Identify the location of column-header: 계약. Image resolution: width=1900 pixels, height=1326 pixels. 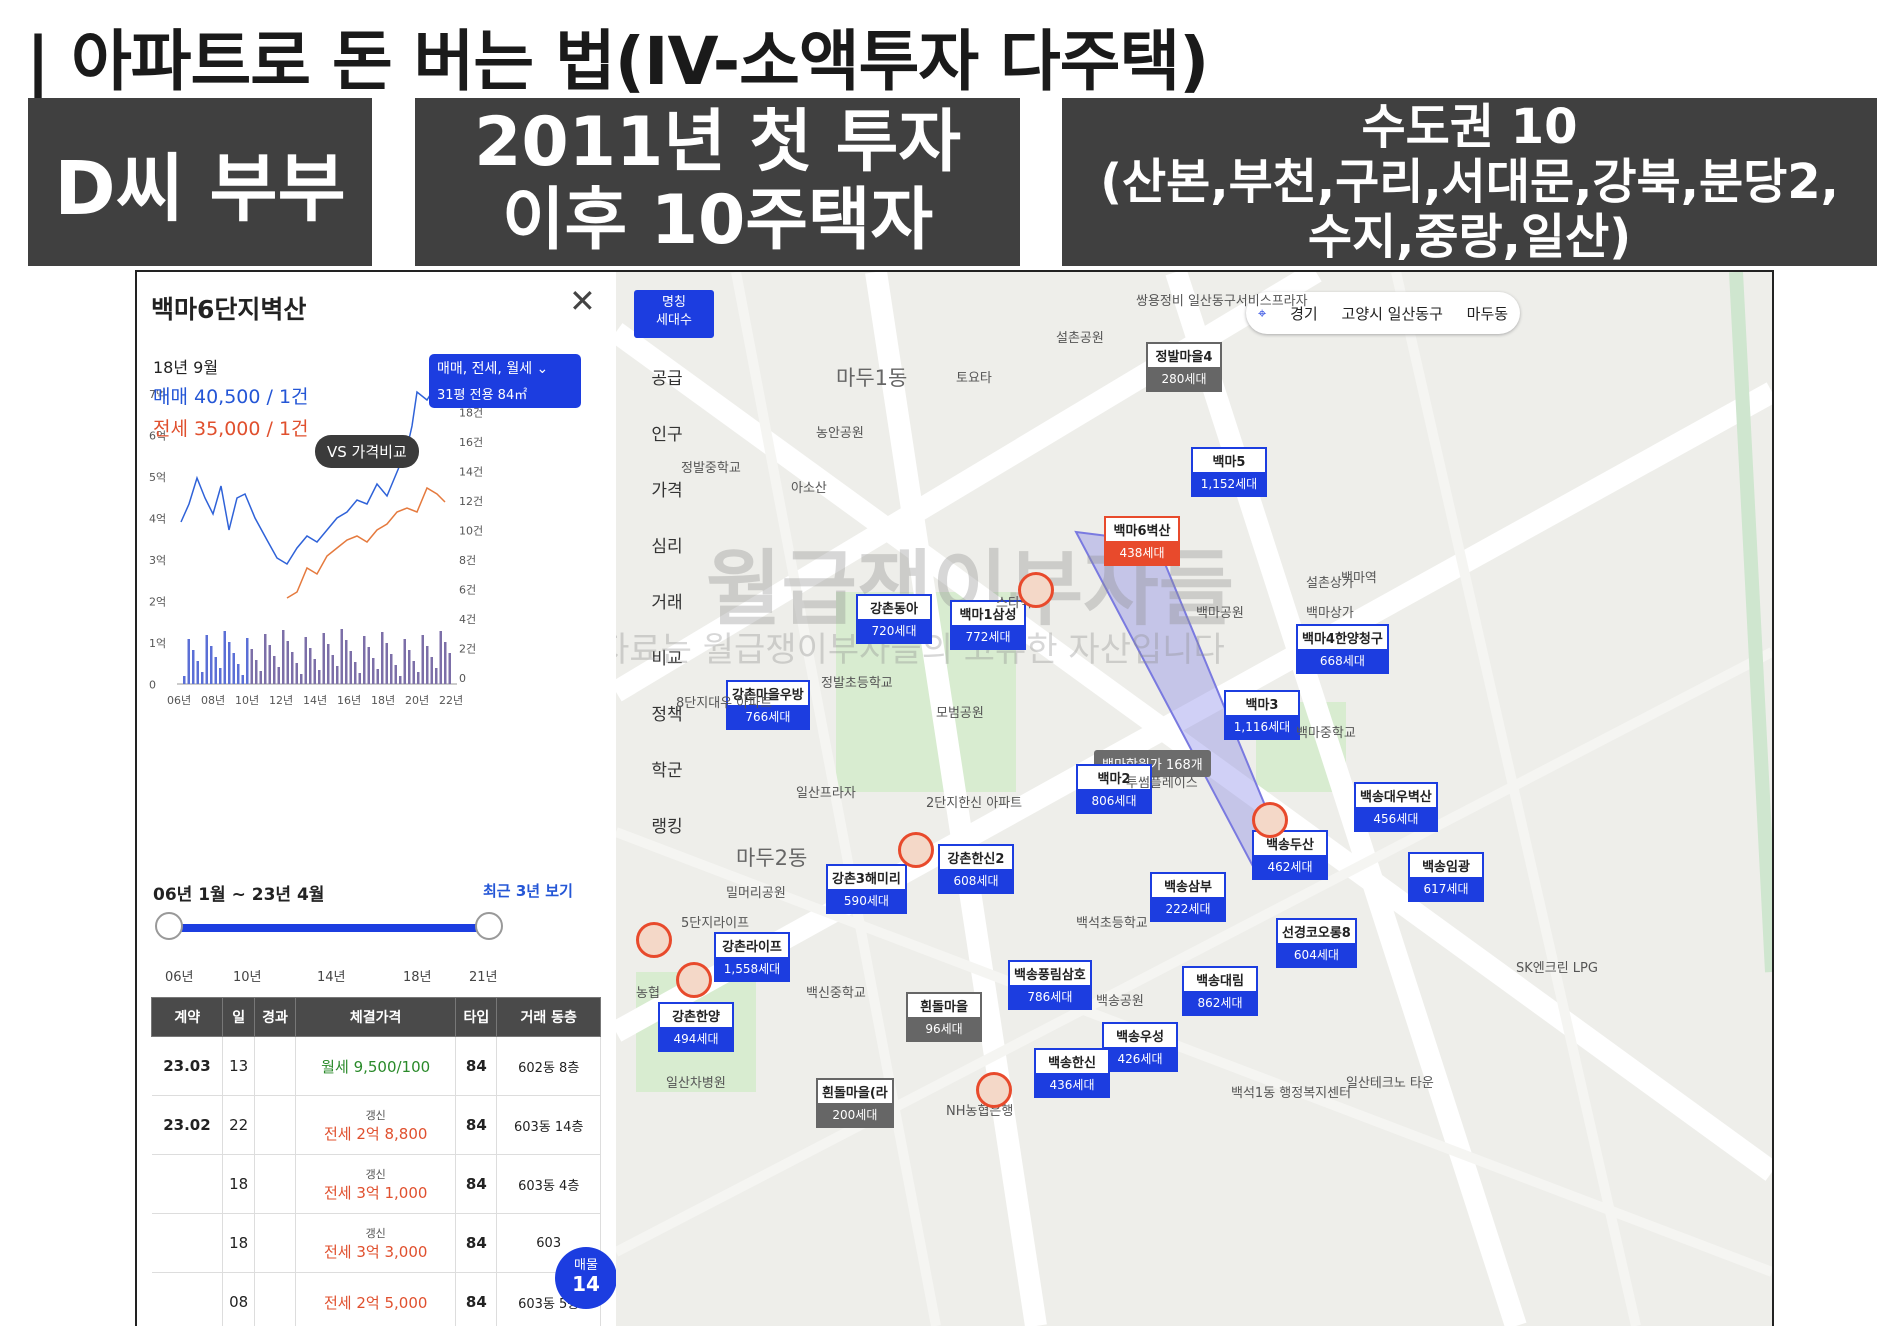
(187, 1017).